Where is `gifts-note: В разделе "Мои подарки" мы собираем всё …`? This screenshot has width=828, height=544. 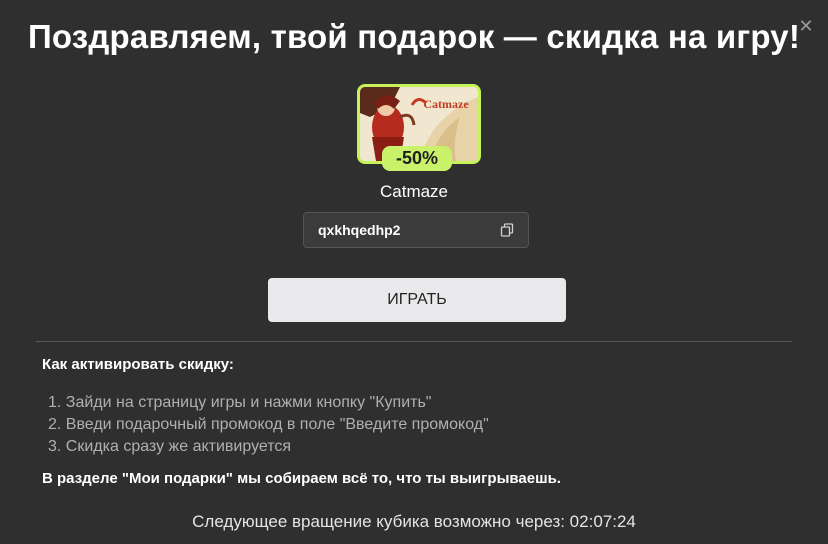
gifts-note: В разделе "Мои подарки" мы собираем всё … is located at coordinates (301, 478).